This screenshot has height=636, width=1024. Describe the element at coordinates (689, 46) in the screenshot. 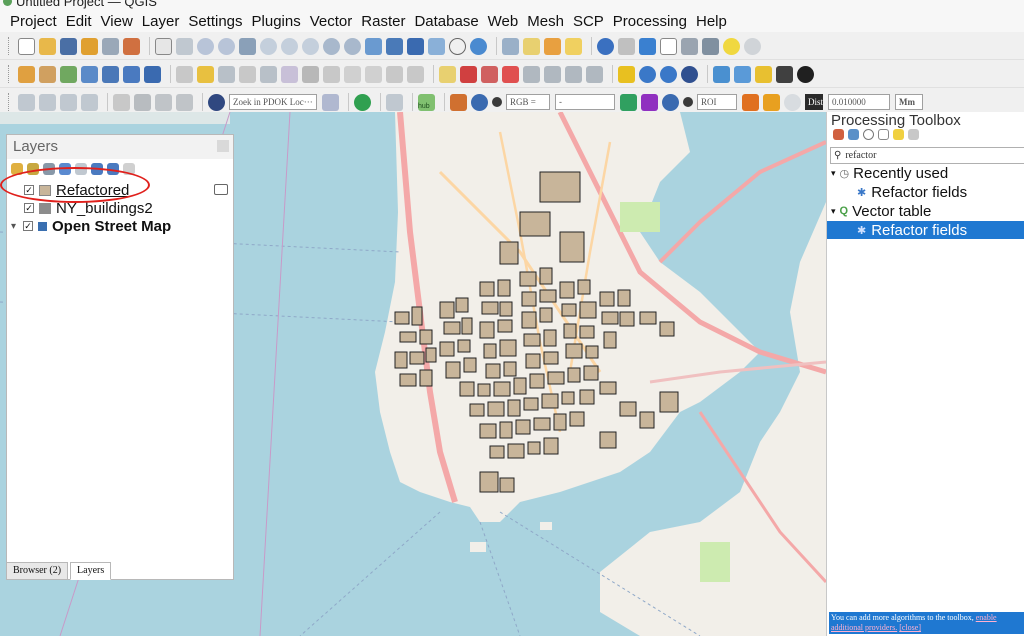

I see `measure-icon` at that location.